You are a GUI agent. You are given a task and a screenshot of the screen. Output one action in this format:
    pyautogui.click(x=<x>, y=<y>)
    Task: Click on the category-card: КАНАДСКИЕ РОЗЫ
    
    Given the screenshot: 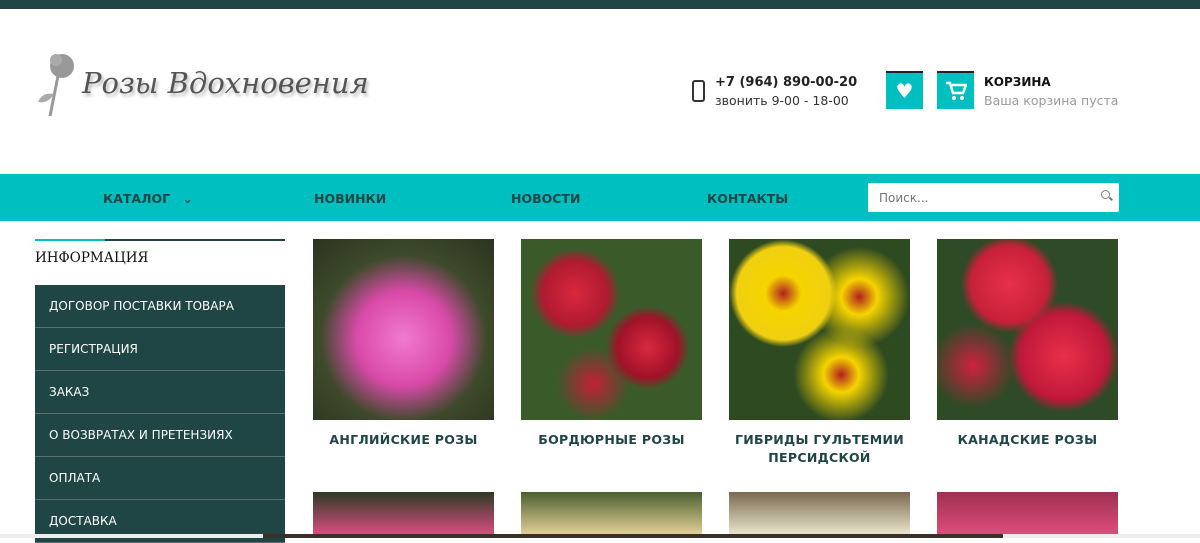 What is the action you would take?
    pyautogui.click(x=1027, y=344)
    